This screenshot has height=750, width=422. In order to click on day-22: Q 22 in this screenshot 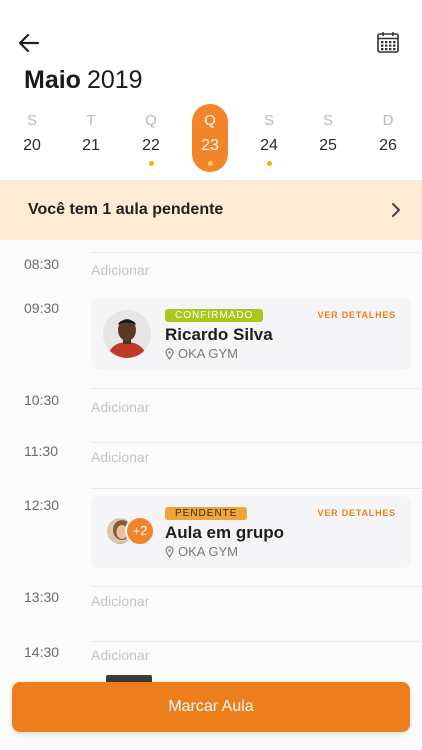, I will do `click(151, 138)`.